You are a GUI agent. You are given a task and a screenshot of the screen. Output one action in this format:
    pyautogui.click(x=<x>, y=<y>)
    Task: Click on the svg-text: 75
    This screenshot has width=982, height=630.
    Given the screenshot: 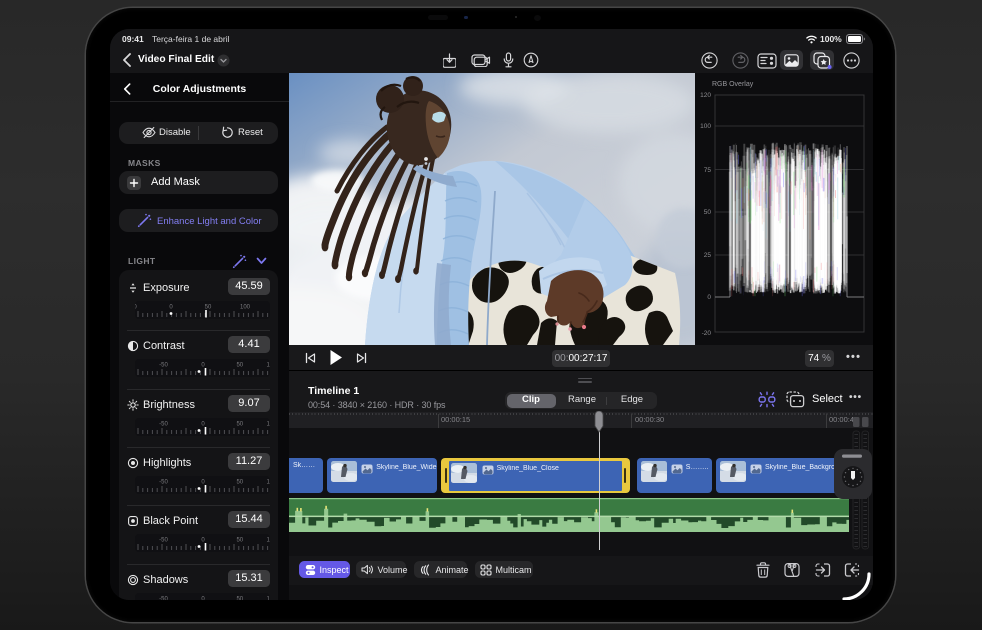 What is the action you would take?
    pyautogui.click(x=708, y=170)
    